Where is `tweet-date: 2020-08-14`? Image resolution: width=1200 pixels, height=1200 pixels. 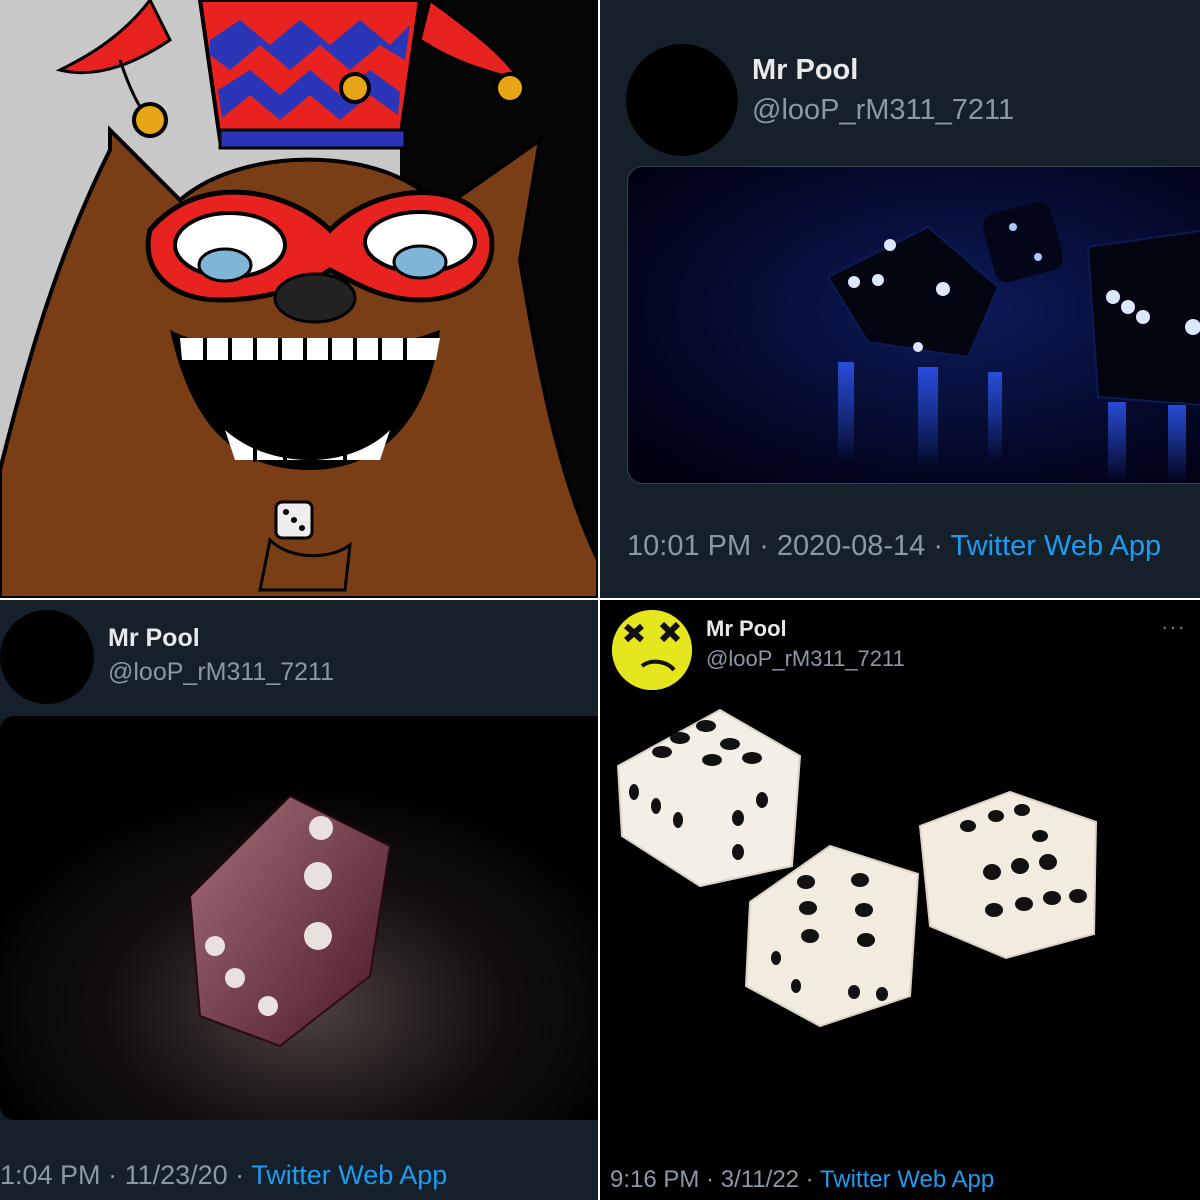 tweet-date: 2020-08-14 is located at coordinates (851, 546).